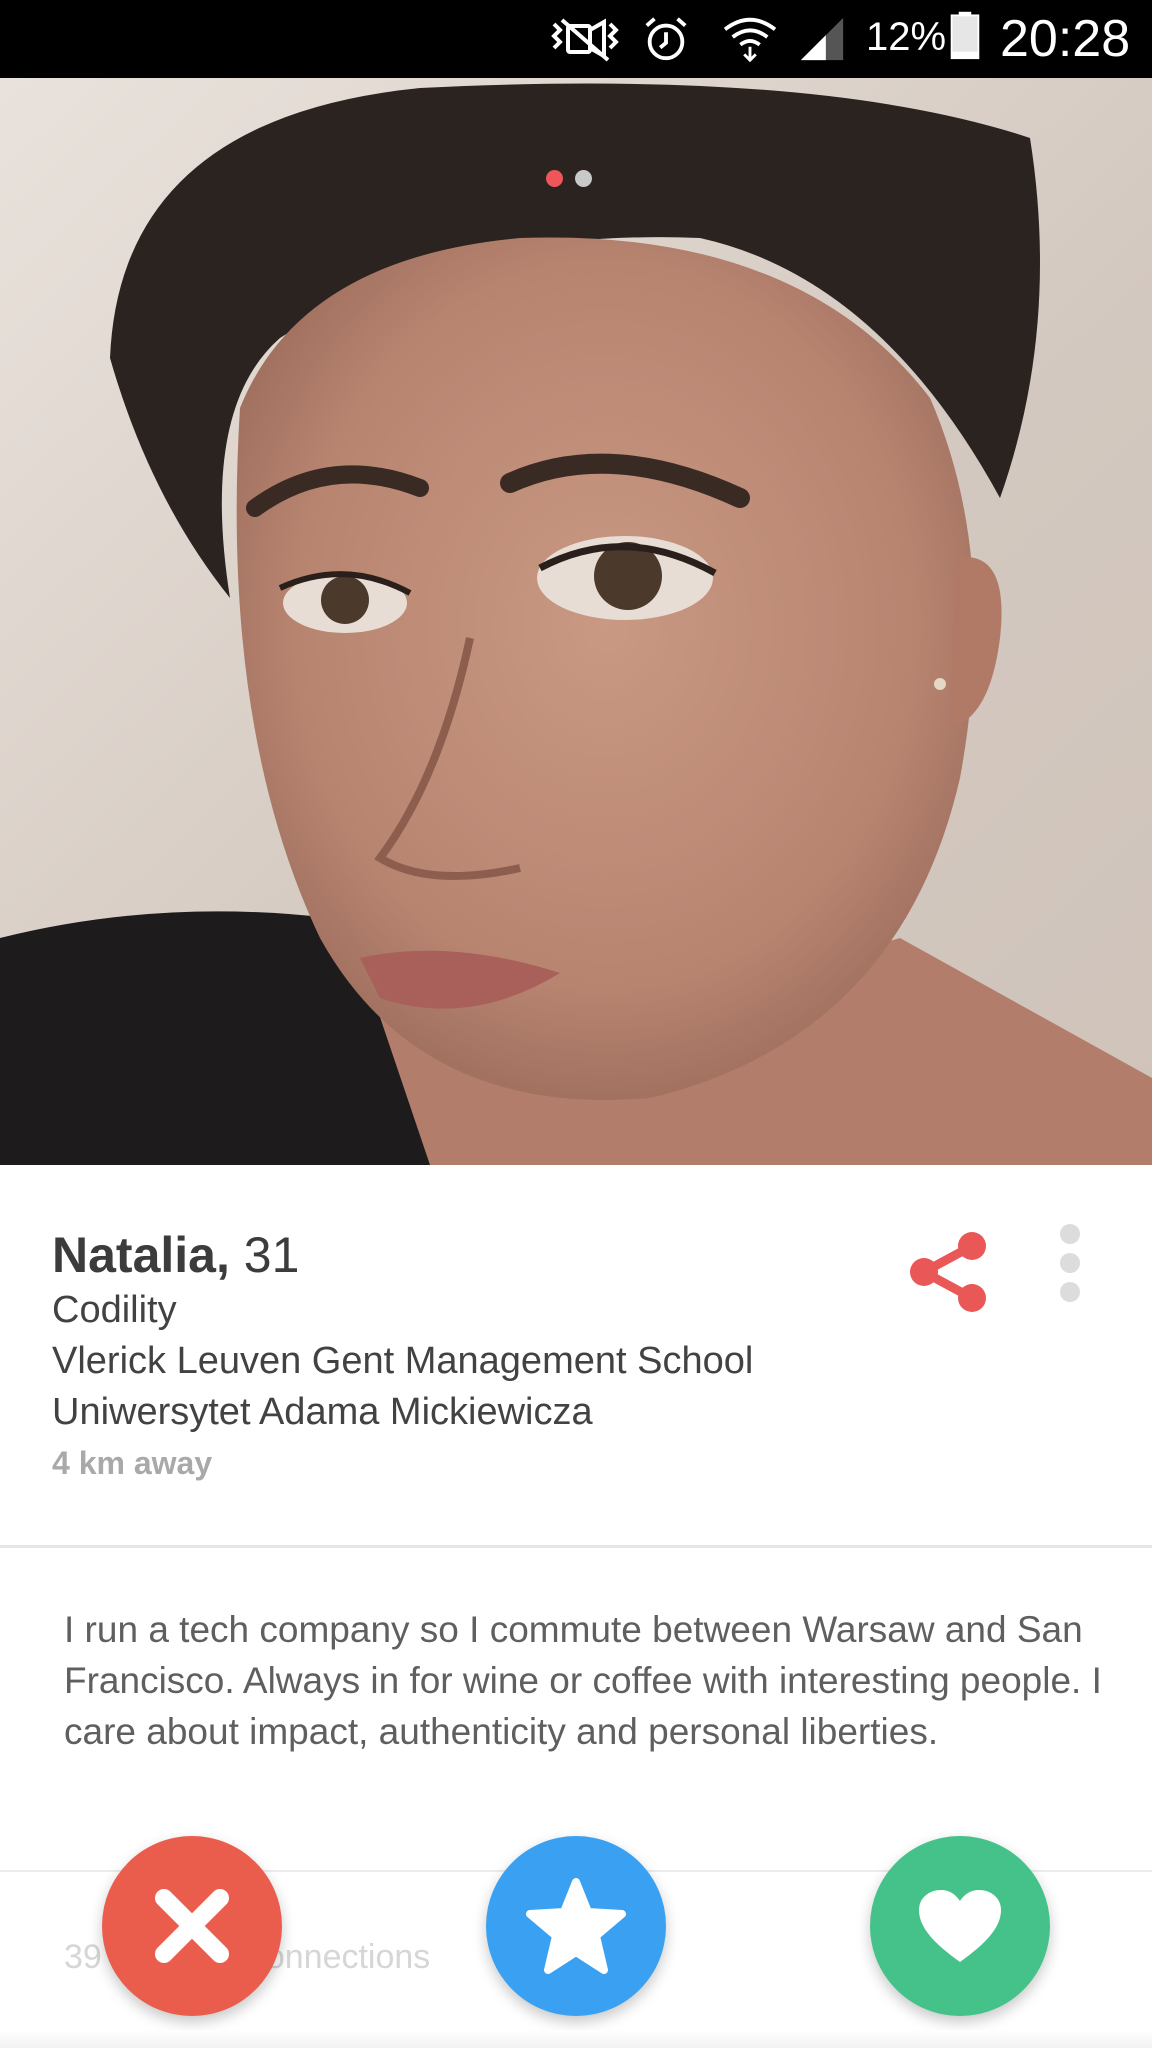 The width and height of the screenshot is (1152, 2048). I want to click on status-bar: 12% 20:28, so click(576, 39).